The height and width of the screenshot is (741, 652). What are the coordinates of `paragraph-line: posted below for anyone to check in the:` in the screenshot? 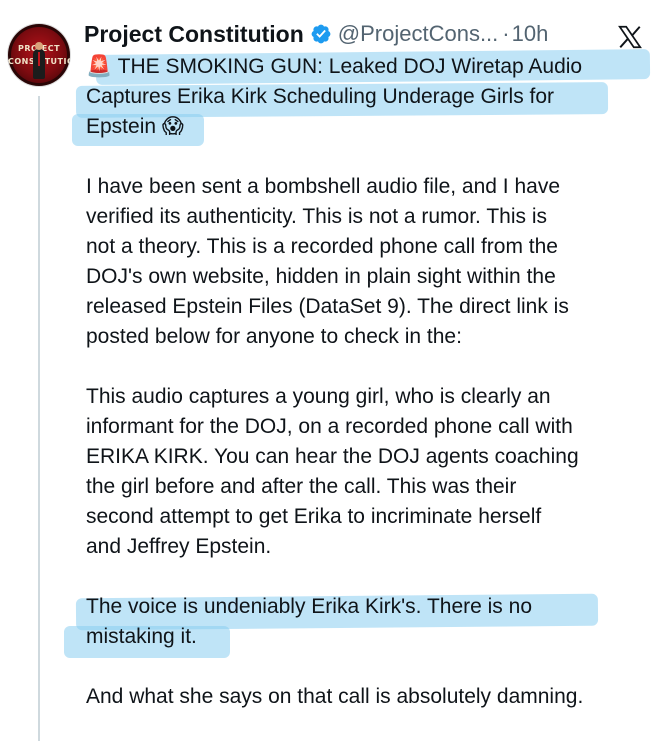 It's located at (274, 336).